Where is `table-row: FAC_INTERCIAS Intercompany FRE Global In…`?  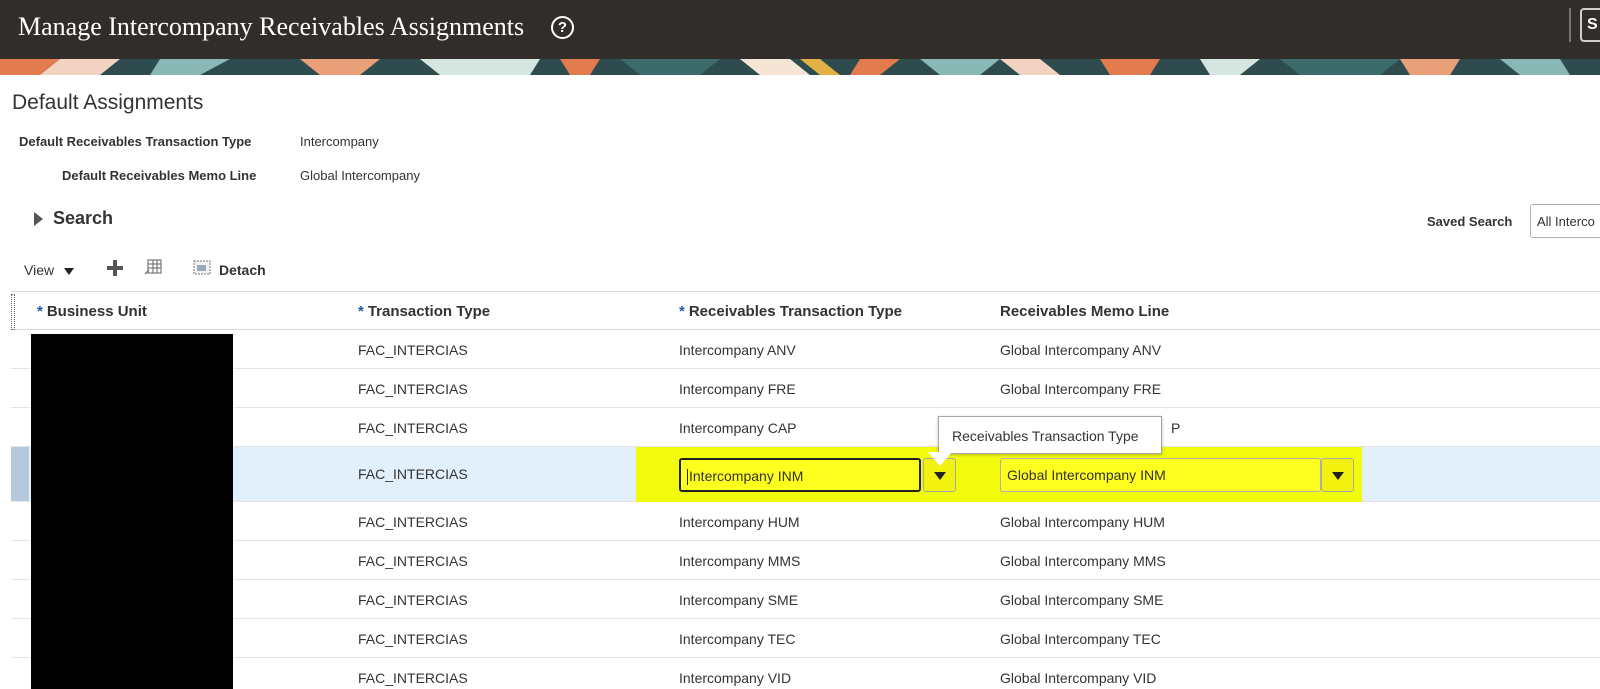 table-row: FAC_INTERCIAS Intercompany FRE Global In… is located at coordinates (805, 388).